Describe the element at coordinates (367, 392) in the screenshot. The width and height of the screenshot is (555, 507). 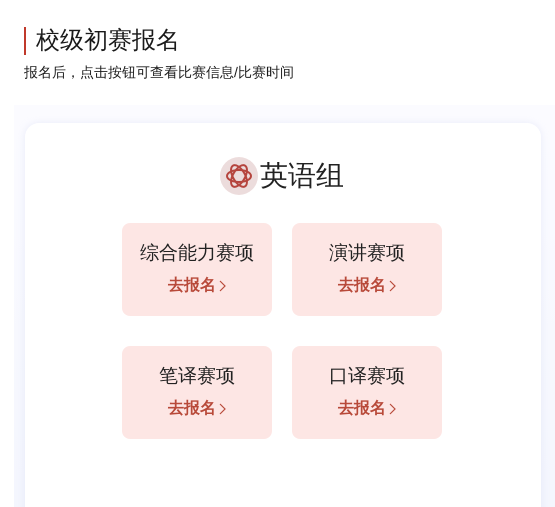
I see `event-tile: 口译赛项 去报名` at that location.